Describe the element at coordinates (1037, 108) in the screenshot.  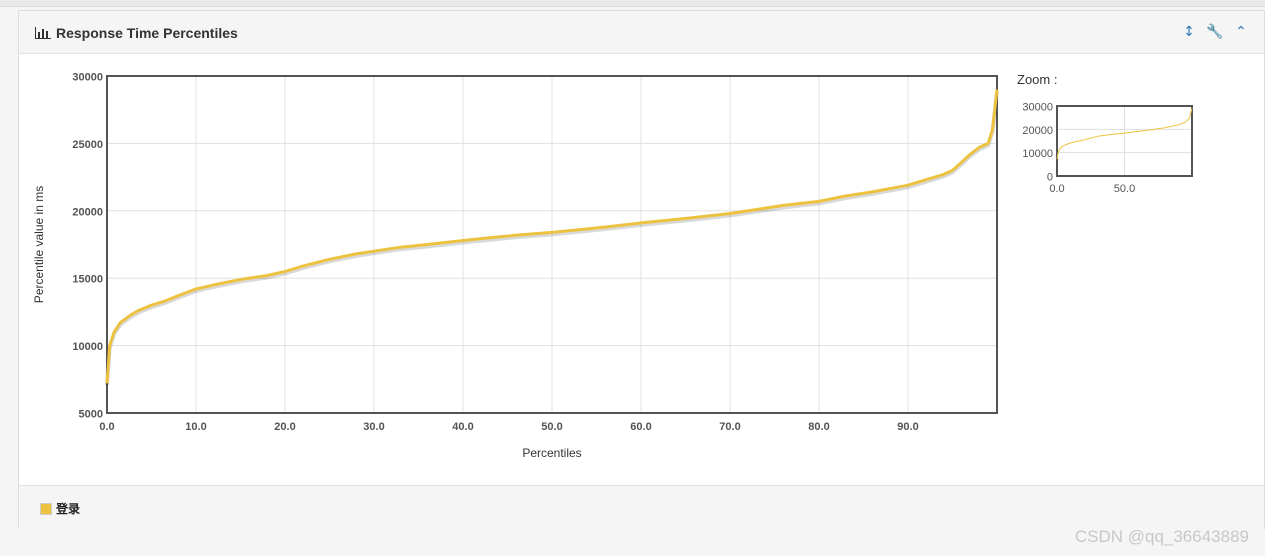
I see `y-tick-label: 30000` at that location.